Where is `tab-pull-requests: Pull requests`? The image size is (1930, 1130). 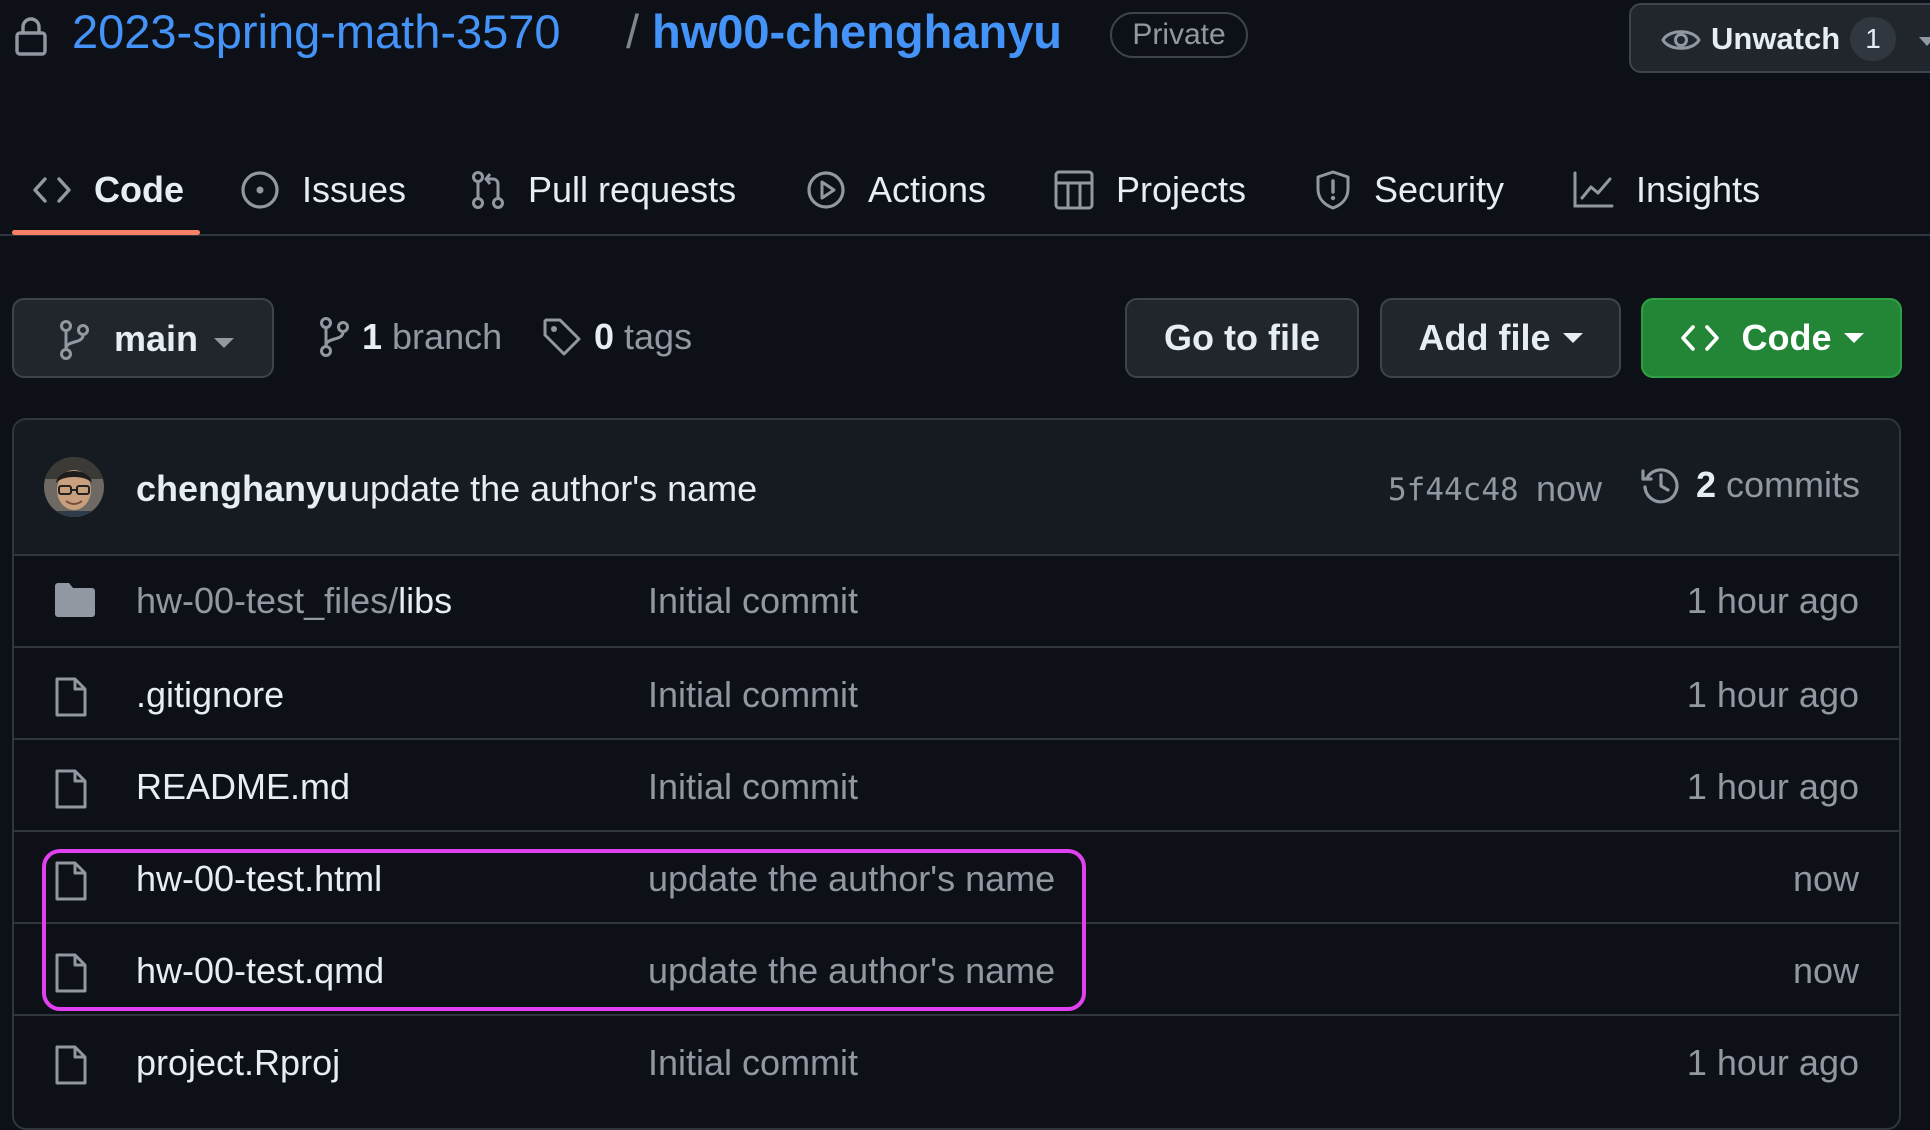 tab-pull-requests: Pull requests is located at coordinates (603, 190).